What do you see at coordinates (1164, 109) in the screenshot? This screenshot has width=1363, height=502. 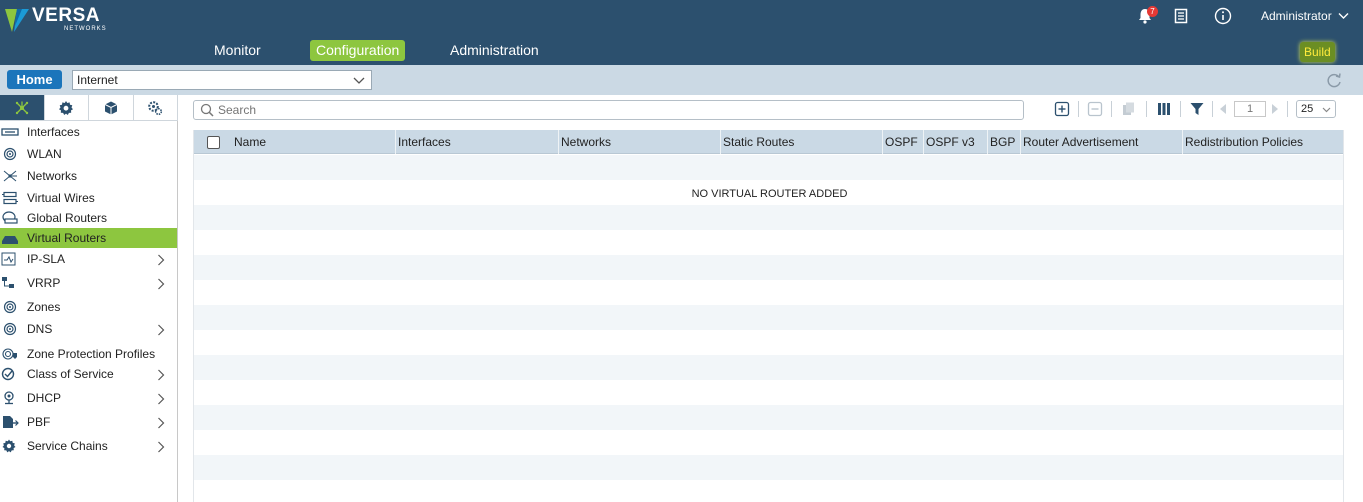 I see `columns-icon` at bounding box center [1164, 109].